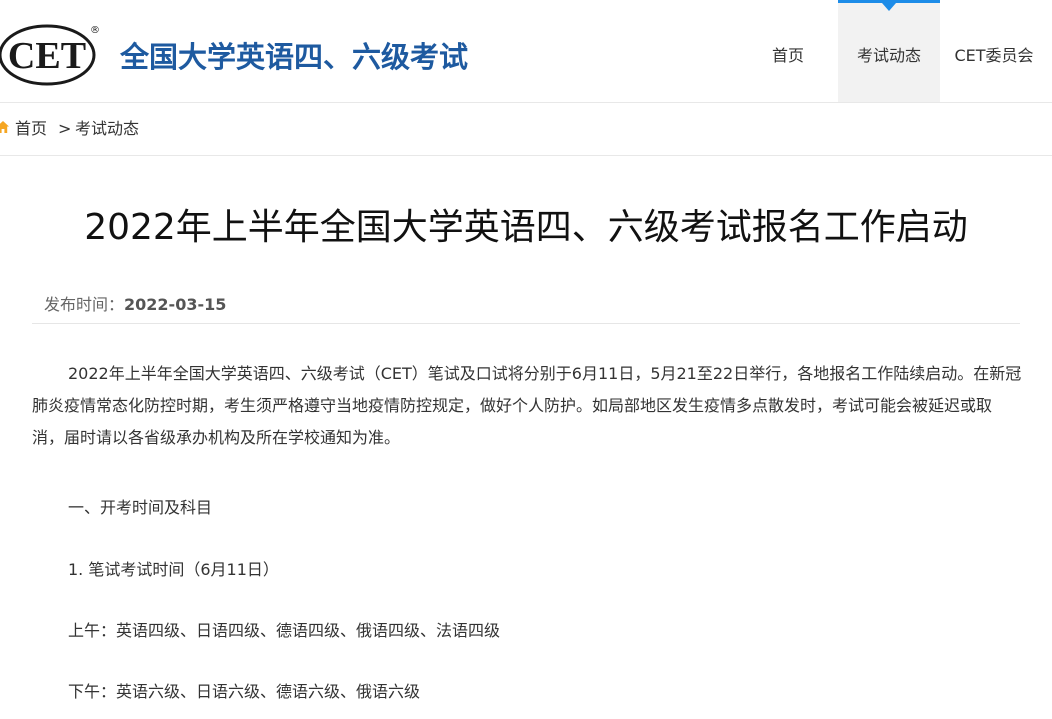 The height and width of the screenshot is (719, 1052). Describe the element at coordinates (173, 569) in the screenshot. I see `sub-heading-written-exam: 1. 笔试考试时间（6月11日）` at that location.